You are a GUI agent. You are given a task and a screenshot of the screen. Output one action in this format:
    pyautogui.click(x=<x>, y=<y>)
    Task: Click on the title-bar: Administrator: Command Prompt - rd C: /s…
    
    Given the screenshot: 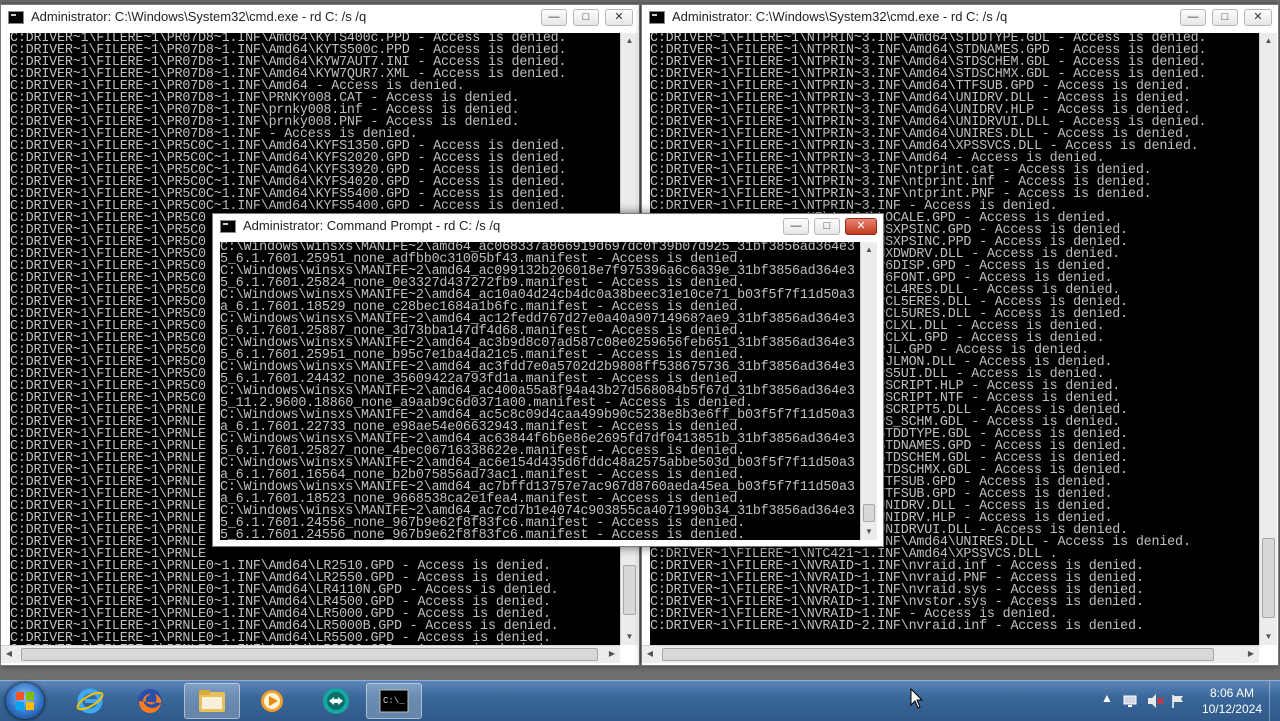 What is the action you would take?
    pyautogui.click(x=548, y=227)
    